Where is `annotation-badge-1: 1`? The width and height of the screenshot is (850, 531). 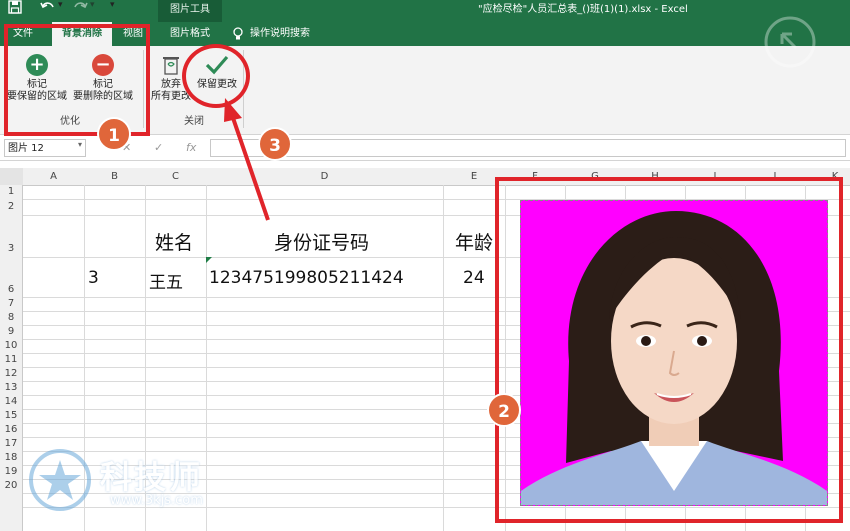 annotation-badge-1: 1 is located at coordinates (114, 134).